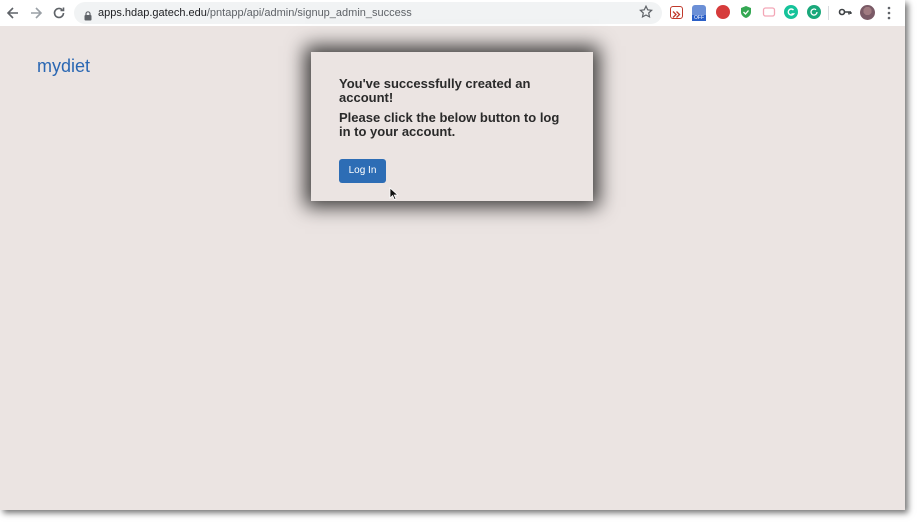  Describe the element at coordinates (362, 171) in the screenshot. I see `log-in-button: Log In` at that location.